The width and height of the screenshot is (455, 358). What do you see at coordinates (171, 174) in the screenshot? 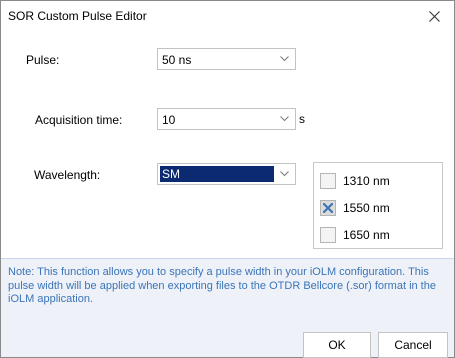
I see `wavelength-value: SM` at bounding box center [171, 174].